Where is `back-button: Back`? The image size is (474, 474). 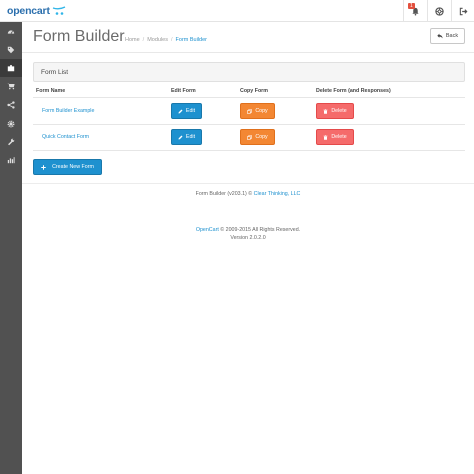
back-button: Back is located at coordinates (447, 36).